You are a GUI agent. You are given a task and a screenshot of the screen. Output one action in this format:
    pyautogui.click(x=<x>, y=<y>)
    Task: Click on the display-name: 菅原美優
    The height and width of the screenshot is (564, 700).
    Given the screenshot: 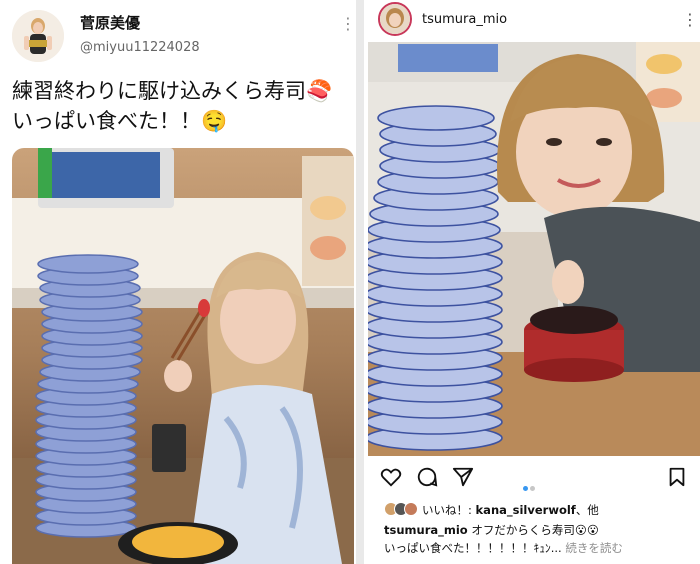 What is the action you would take?
    pyautogui.click(x=110, y=22)
    